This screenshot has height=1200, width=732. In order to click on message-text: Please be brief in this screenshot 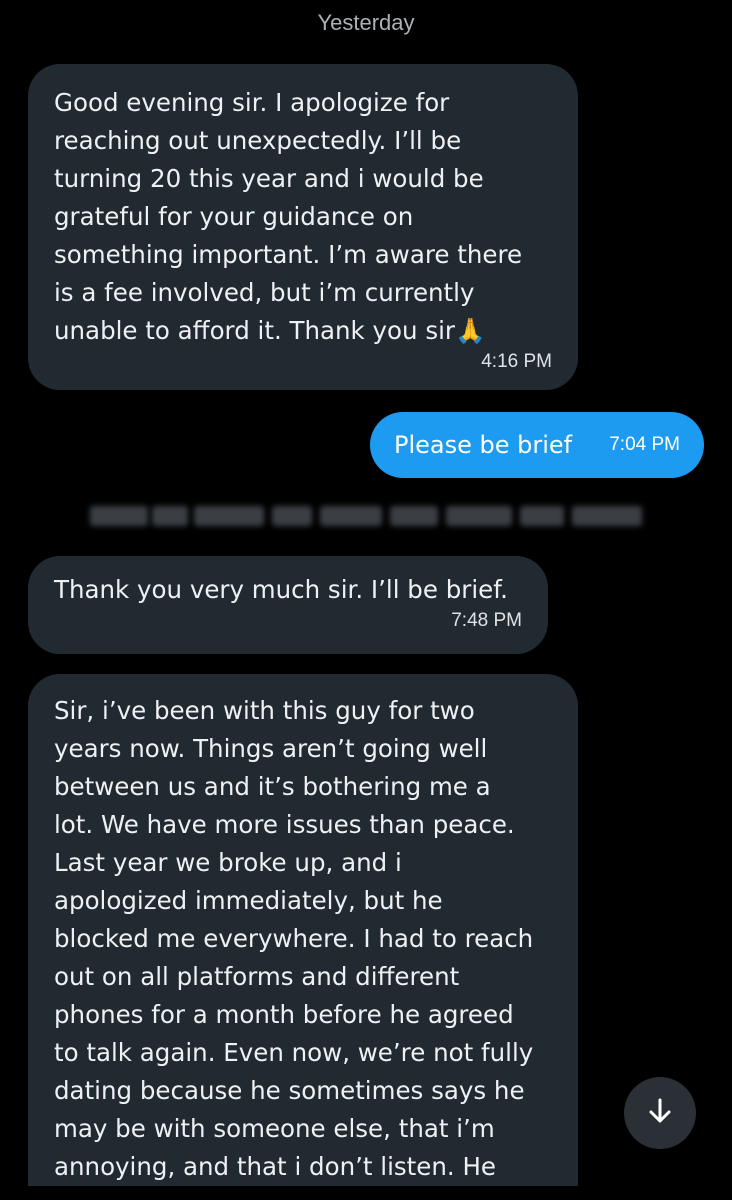, I will do `click(483, 445)`.